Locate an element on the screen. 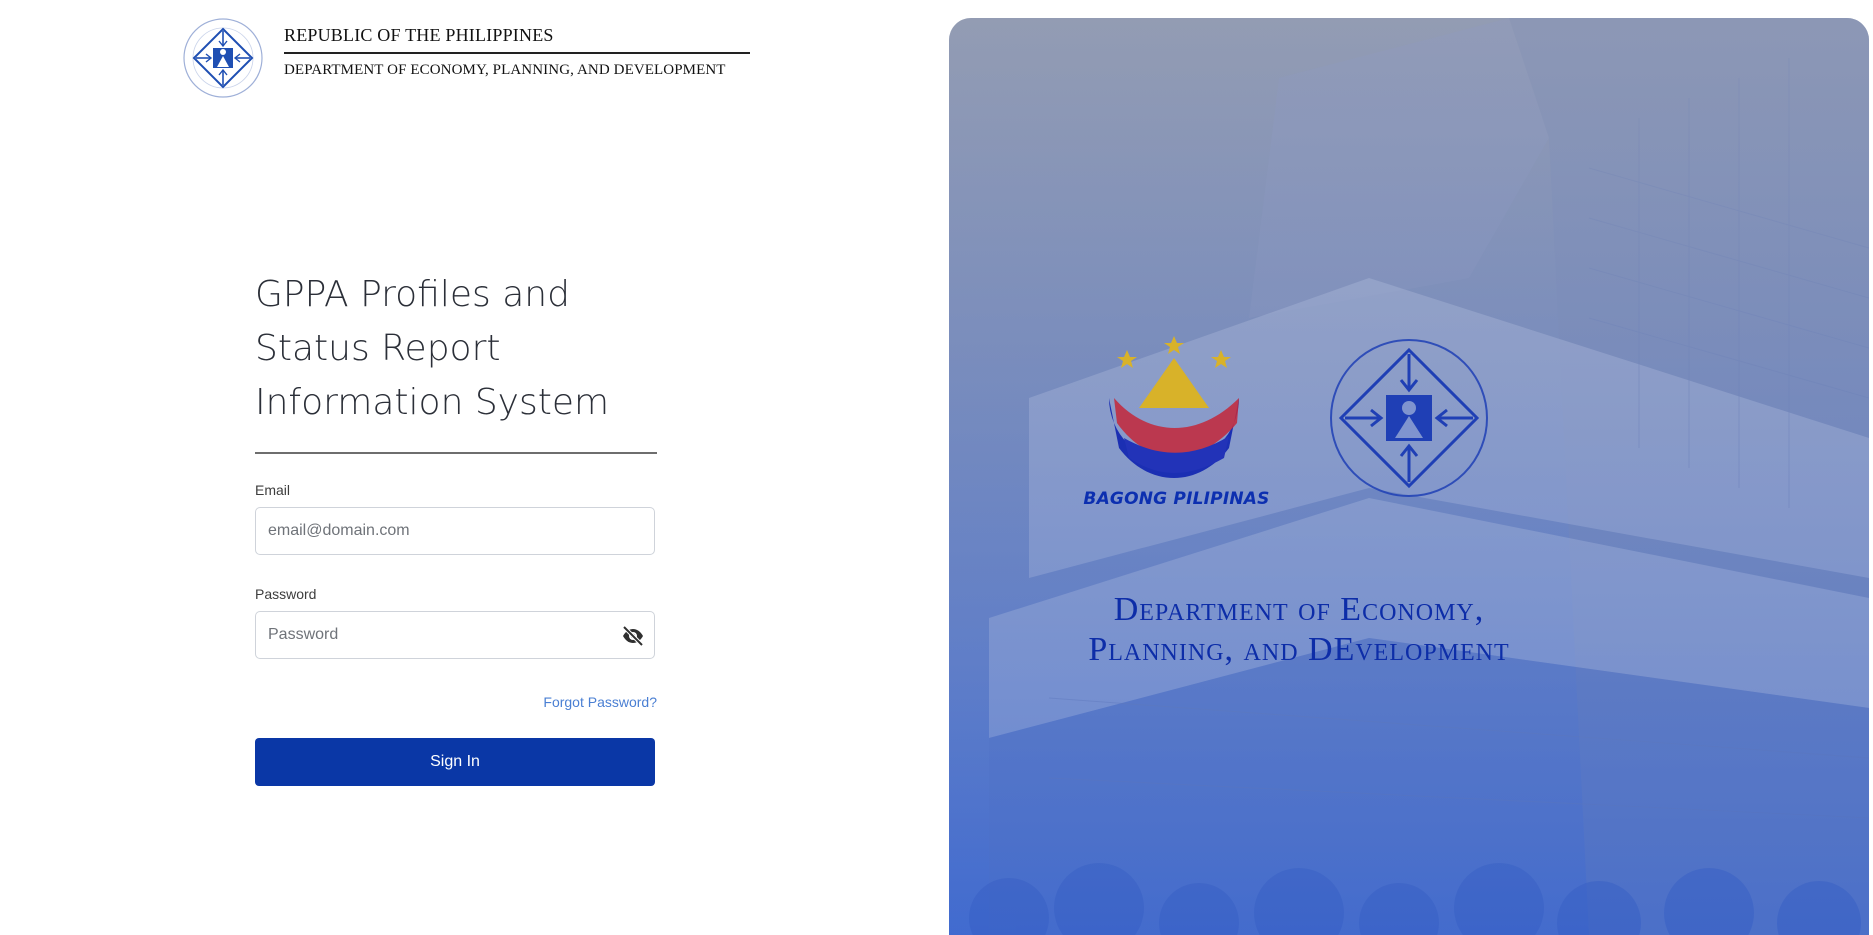 Image resolution: width=1873 pixels, height=935 pixels. forgot-password-link: Forgot Password? is located at coordinates (600, 702).